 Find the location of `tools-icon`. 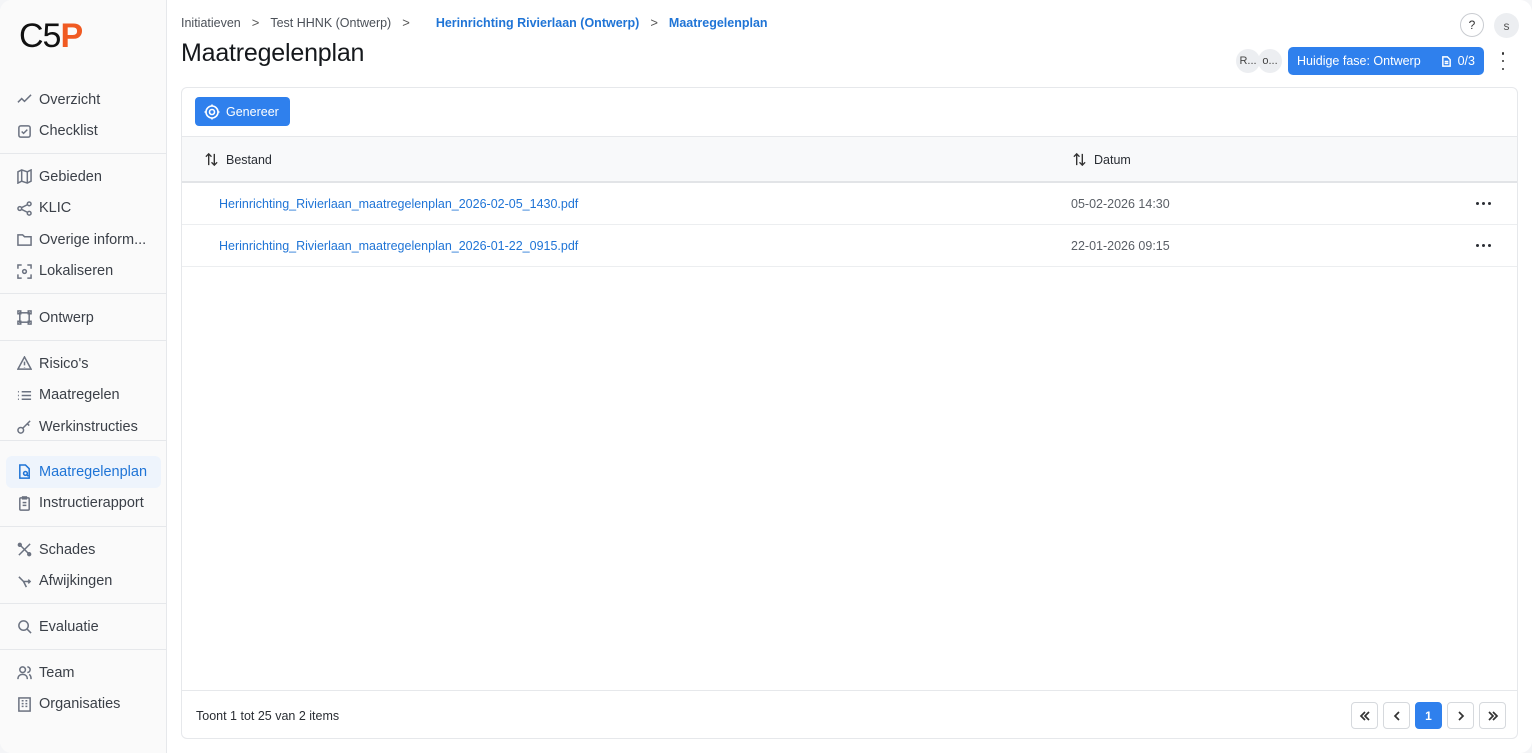

tools-icon is located at coordinates (24, 550).